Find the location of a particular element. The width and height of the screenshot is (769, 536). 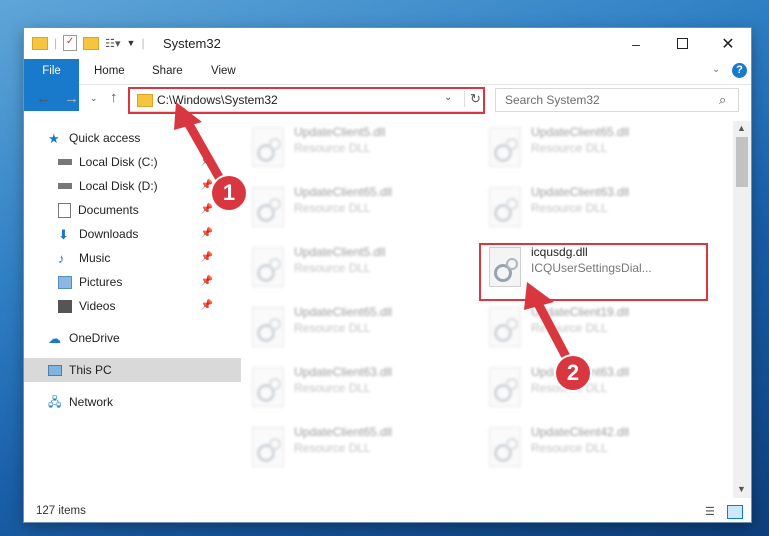

sidebar-item-videos: Videos 📌 is located at coordinates (120, 306).